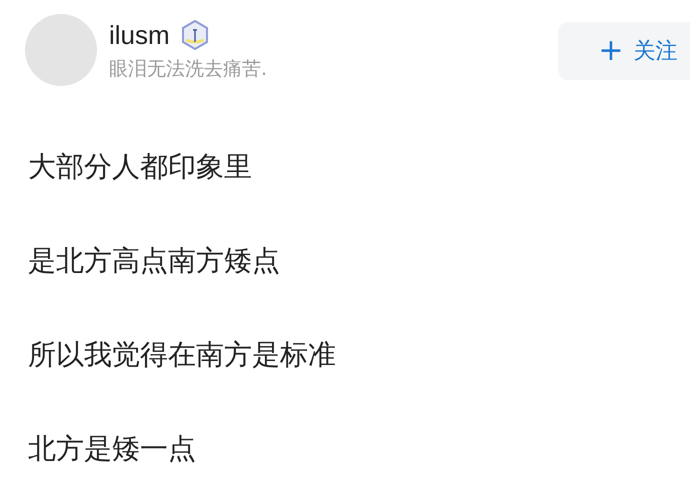 The image size is (690, 494). What do you see at coordinates (140, 167) in the screenshot?
I see `post-text-line: 大部分人都印象里` at bounding box center [140, 167].